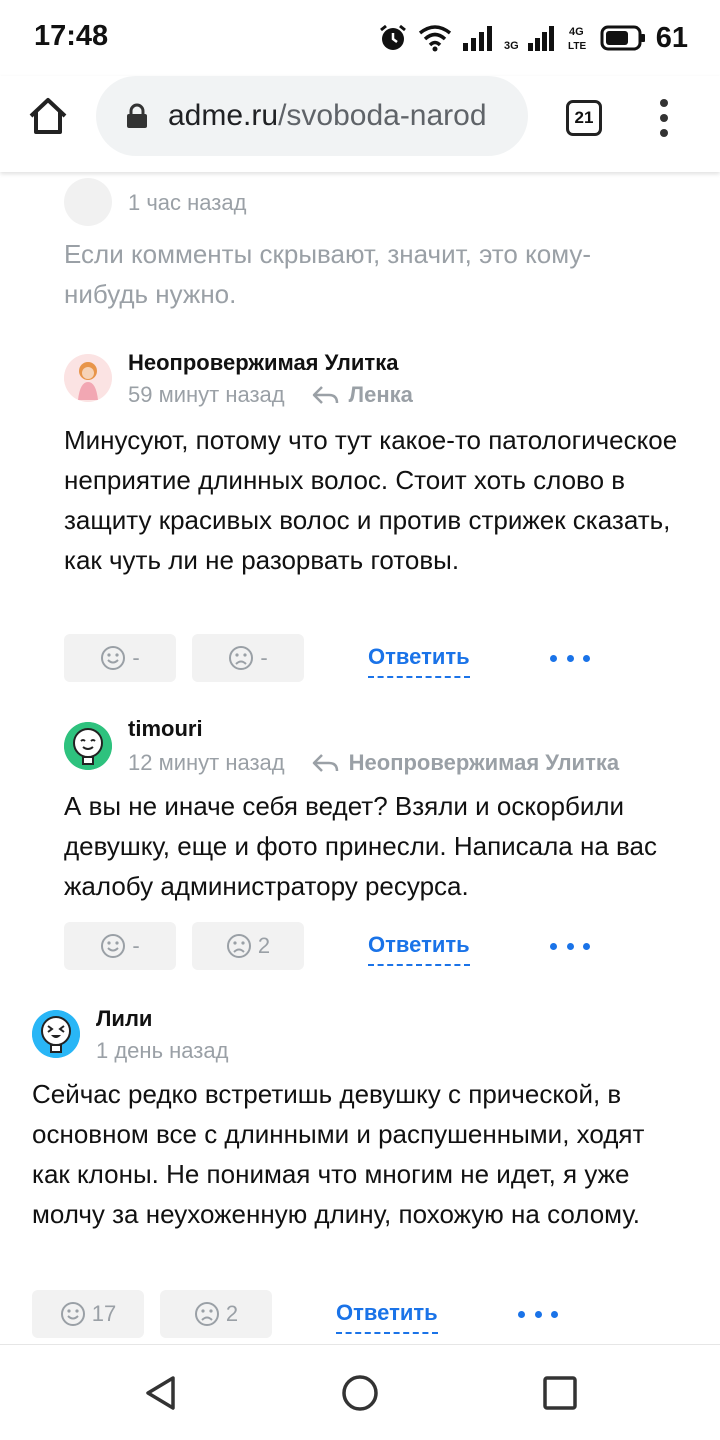  Describe the element at coordinates (206, 394) in the screenshot. I see `comment-time: 59 минут назад` at that location.